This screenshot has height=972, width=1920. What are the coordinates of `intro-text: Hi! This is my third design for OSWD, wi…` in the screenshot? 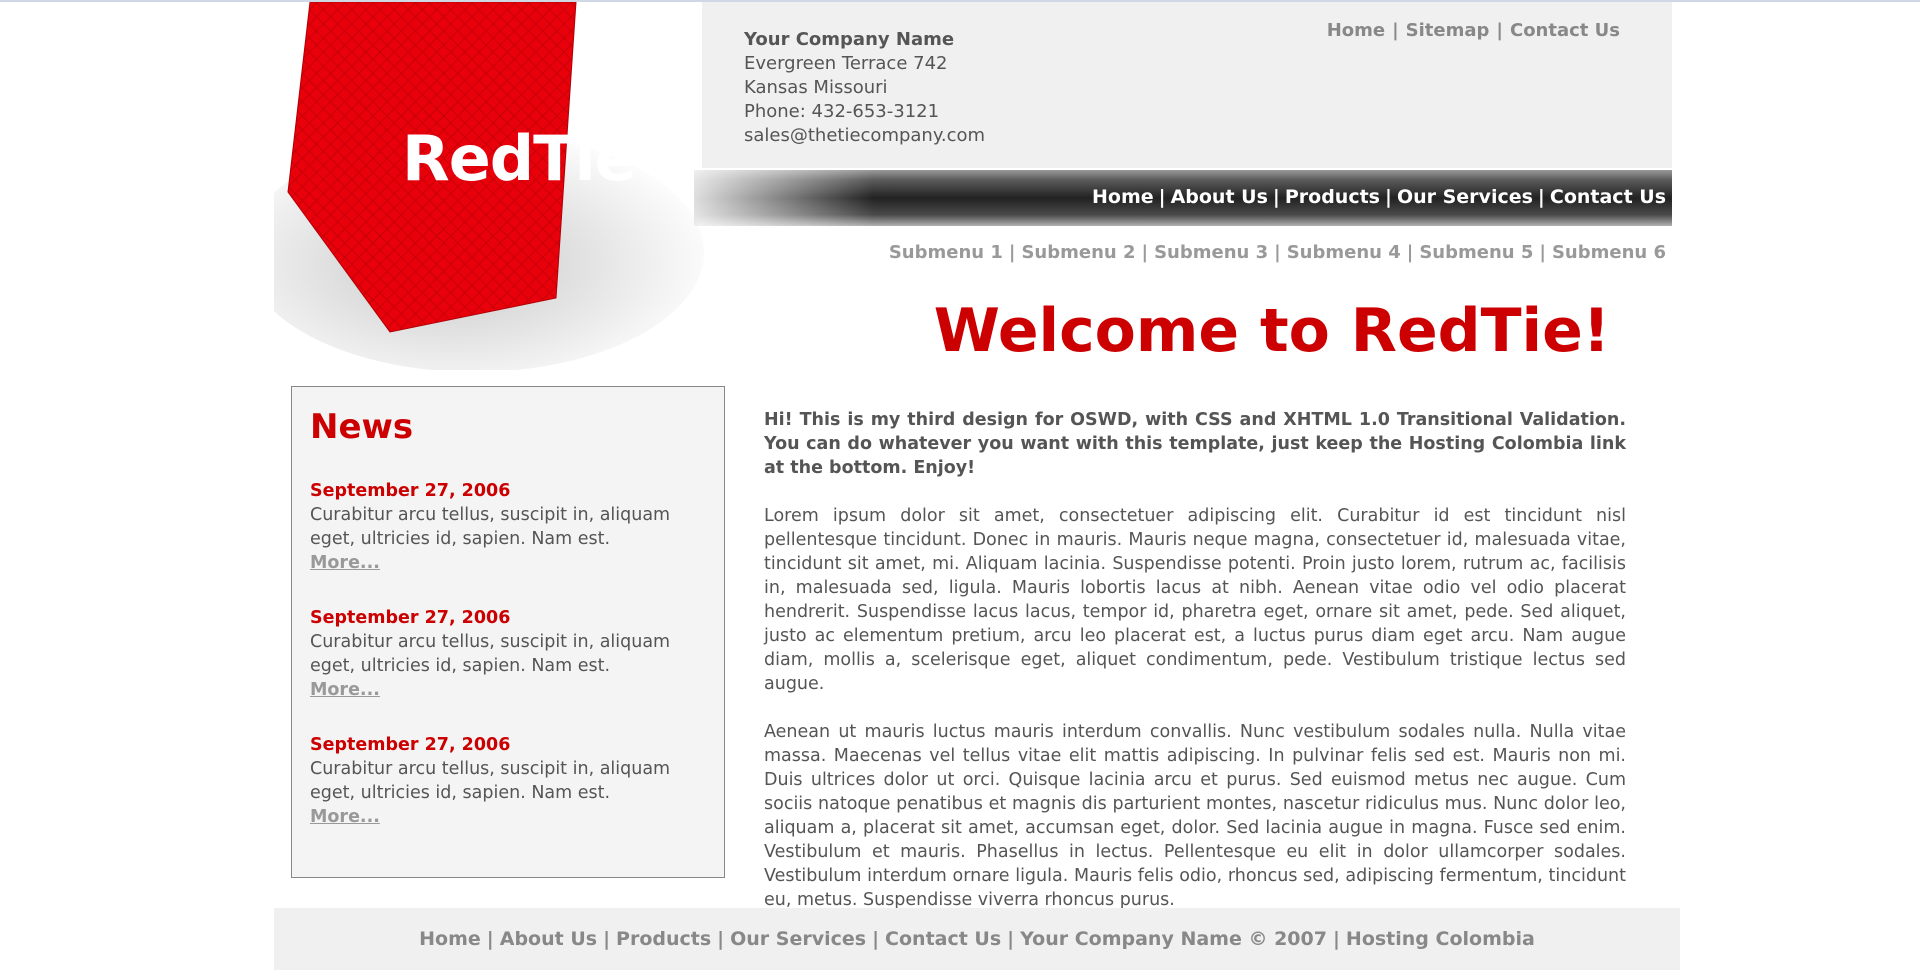 It's located at (1195, 444).